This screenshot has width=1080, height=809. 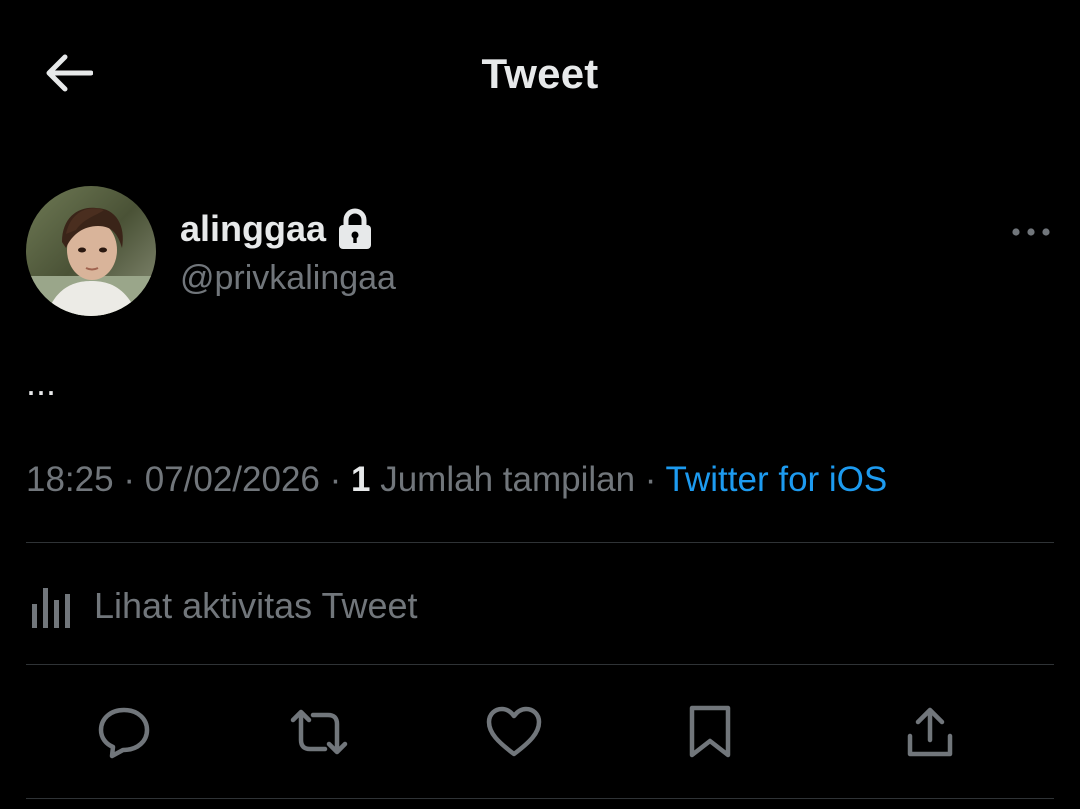 I want to click on more-horizontal-icon, so click(x=1031, y=232).